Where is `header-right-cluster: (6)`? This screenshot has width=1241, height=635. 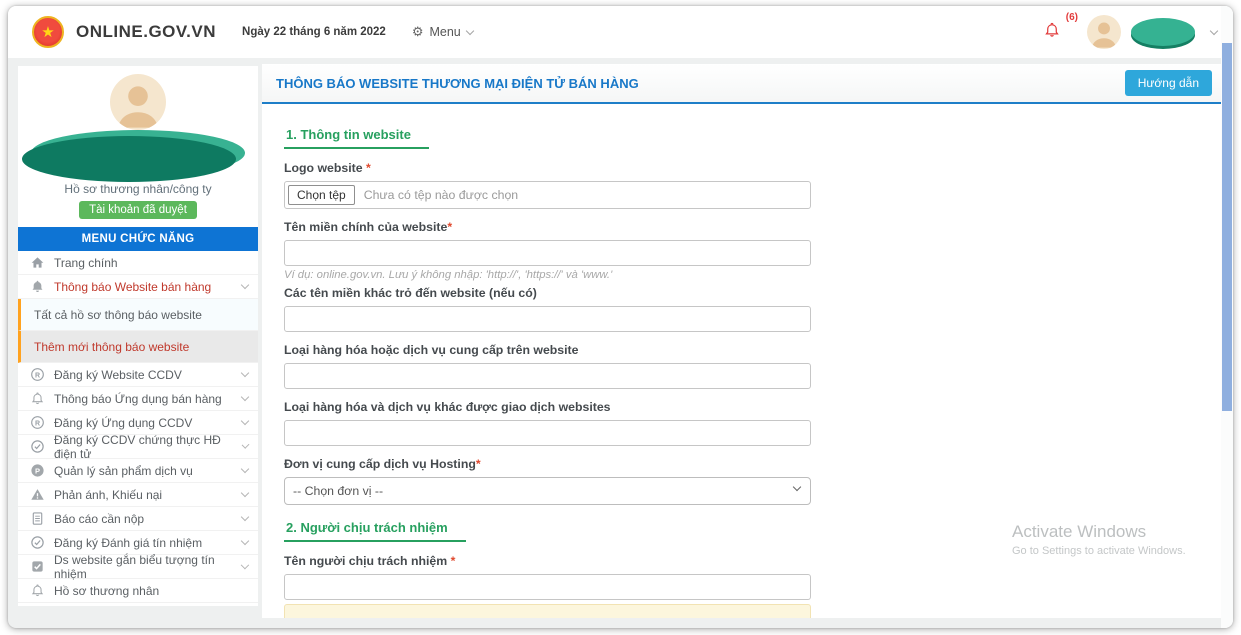
header-right-cluster: (6) is located at coordinates (1131, 30).